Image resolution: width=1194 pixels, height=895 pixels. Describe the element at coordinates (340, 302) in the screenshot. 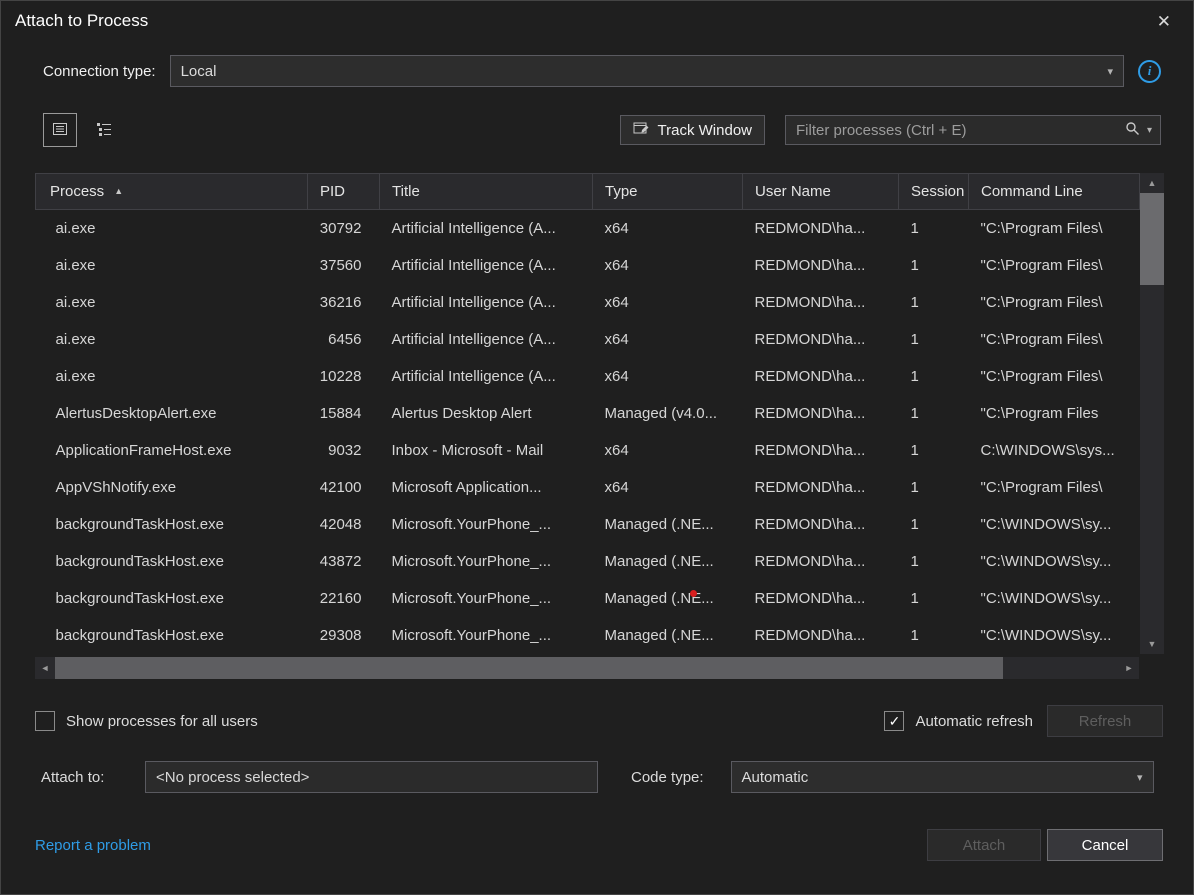

I see `cell-pid: 36216` at that location.